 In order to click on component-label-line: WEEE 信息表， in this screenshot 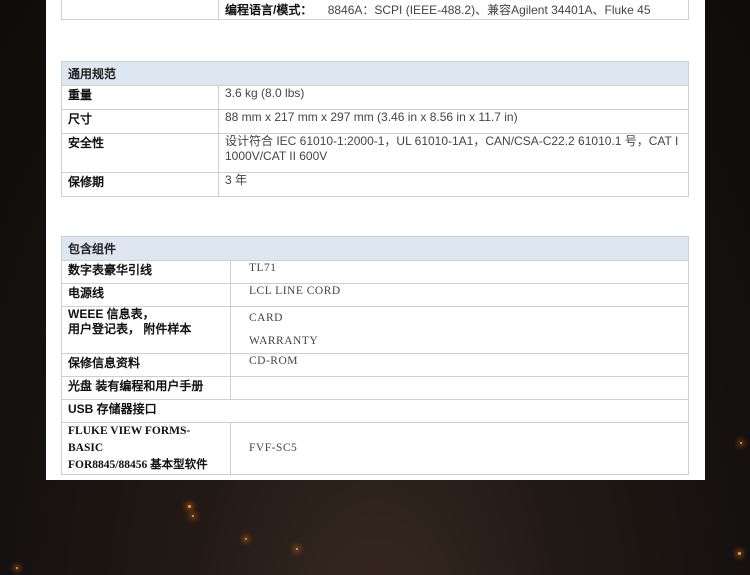, I will do `click(111, 314)`.